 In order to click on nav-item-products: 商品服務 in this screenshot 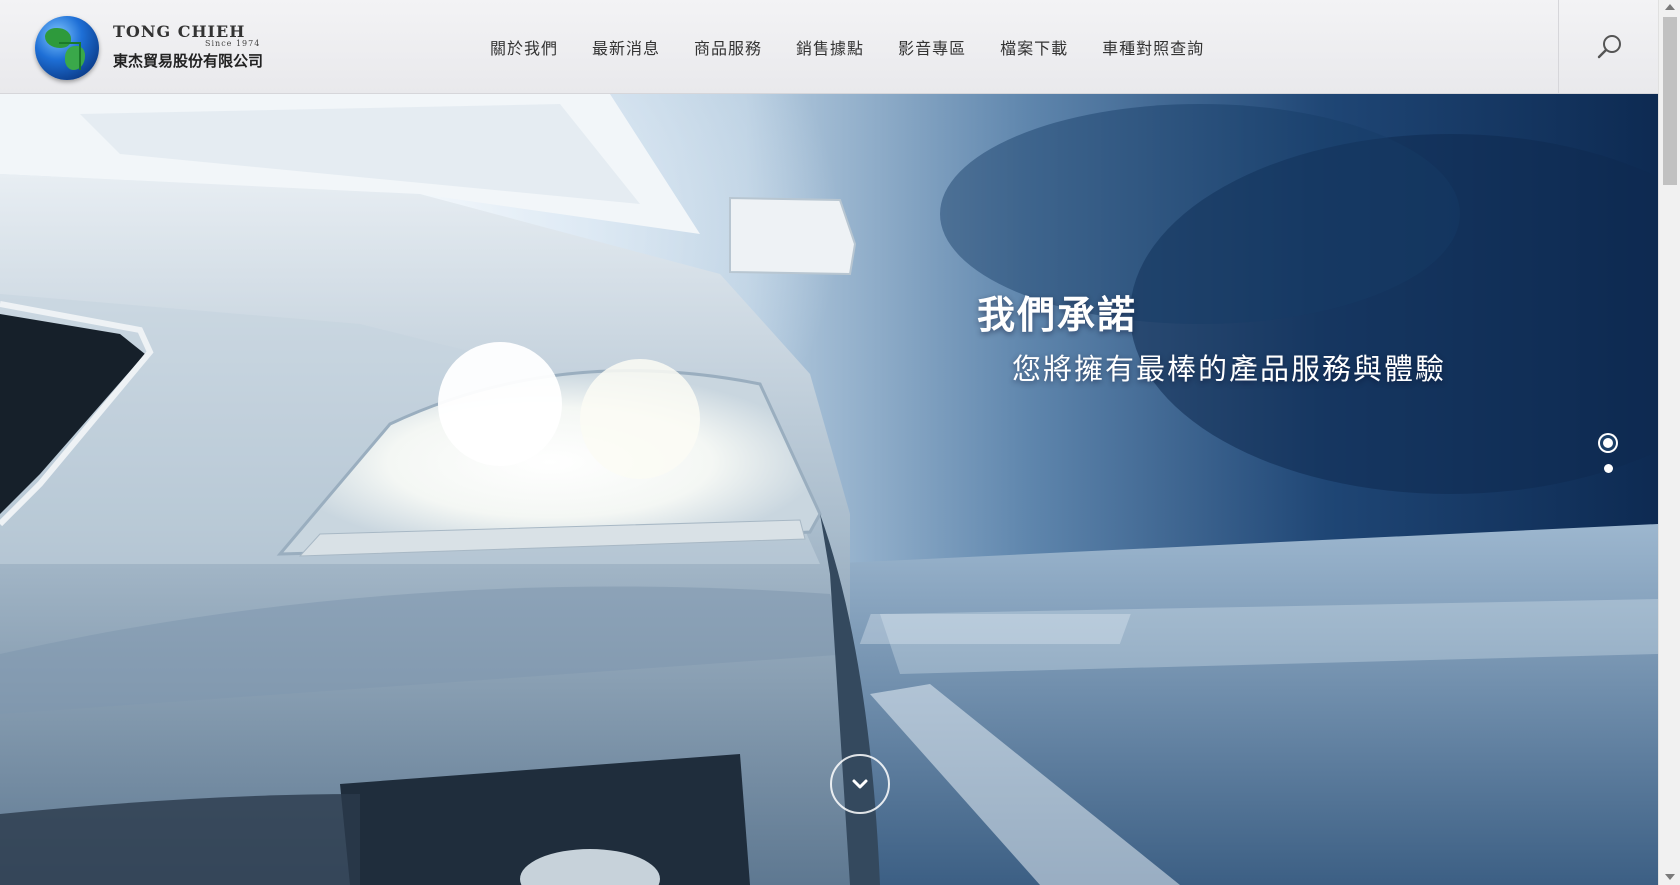, I will do `click(728, 47)`.